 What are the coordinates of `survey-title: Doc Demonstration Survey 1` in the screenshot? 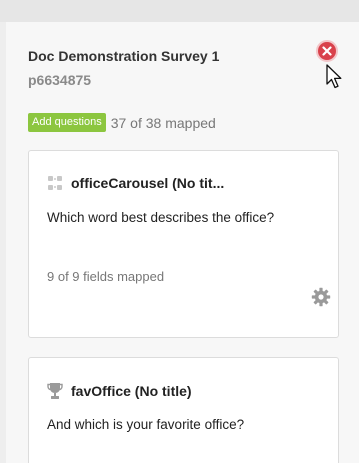 It's located at (124, 56).